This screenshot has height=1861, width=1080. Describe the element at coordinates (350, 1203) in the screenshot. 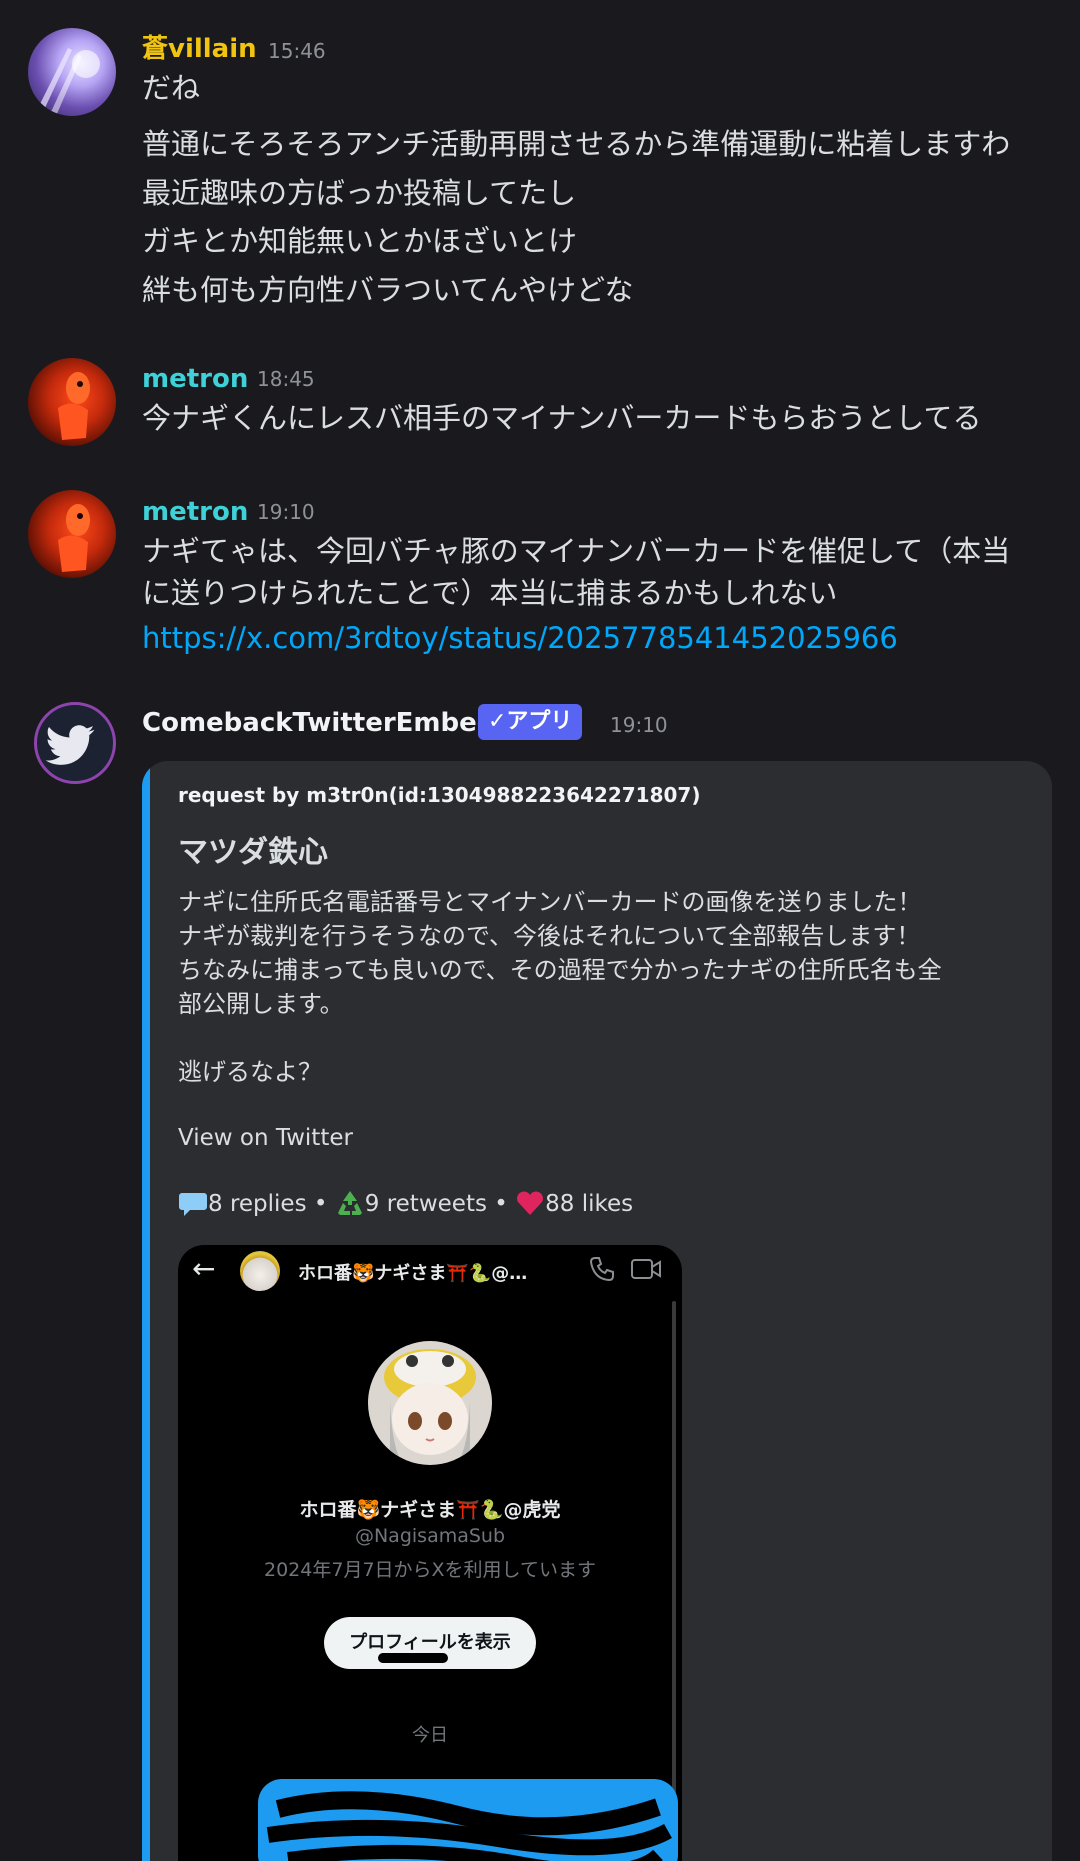

I see `recycle-icon` at that location.